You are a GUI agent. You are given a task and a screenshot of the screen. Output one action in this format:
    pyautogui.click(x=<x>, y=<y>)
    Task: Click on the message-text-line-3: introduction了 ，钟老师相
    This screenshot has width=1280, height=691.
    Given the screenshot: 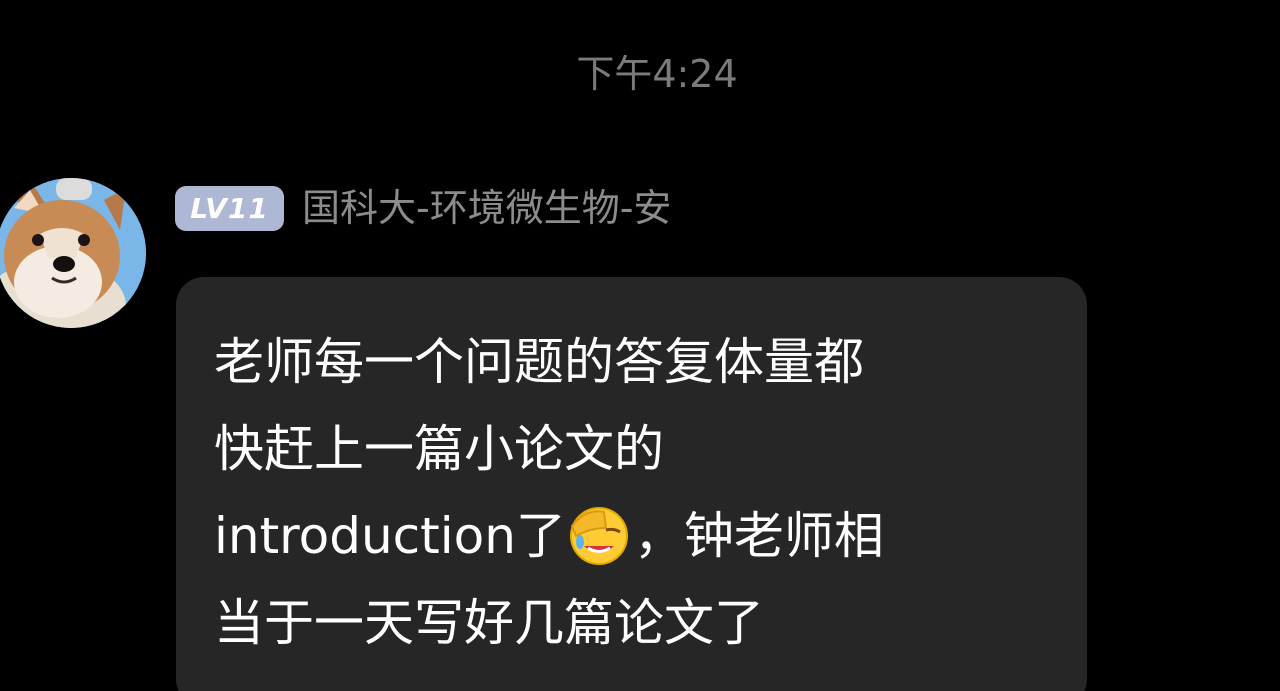 What is the action you would take?
    pyautogui.click(x=635, y=536)
    